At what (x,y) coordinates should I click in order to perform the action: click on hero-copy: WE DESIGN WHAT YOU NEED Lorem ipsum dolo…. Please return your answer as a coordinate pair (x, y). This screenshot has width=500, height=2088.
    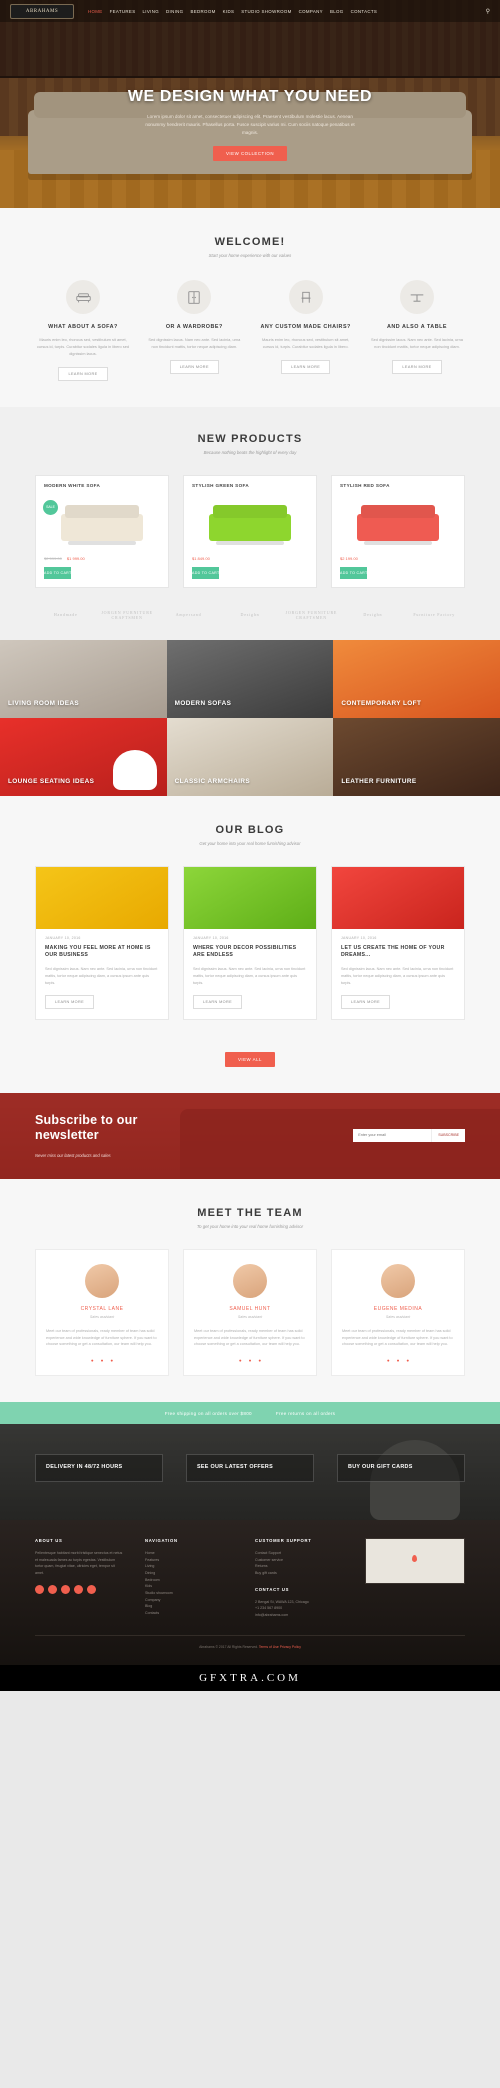
    Looking at the image, I should click on (250, 92).